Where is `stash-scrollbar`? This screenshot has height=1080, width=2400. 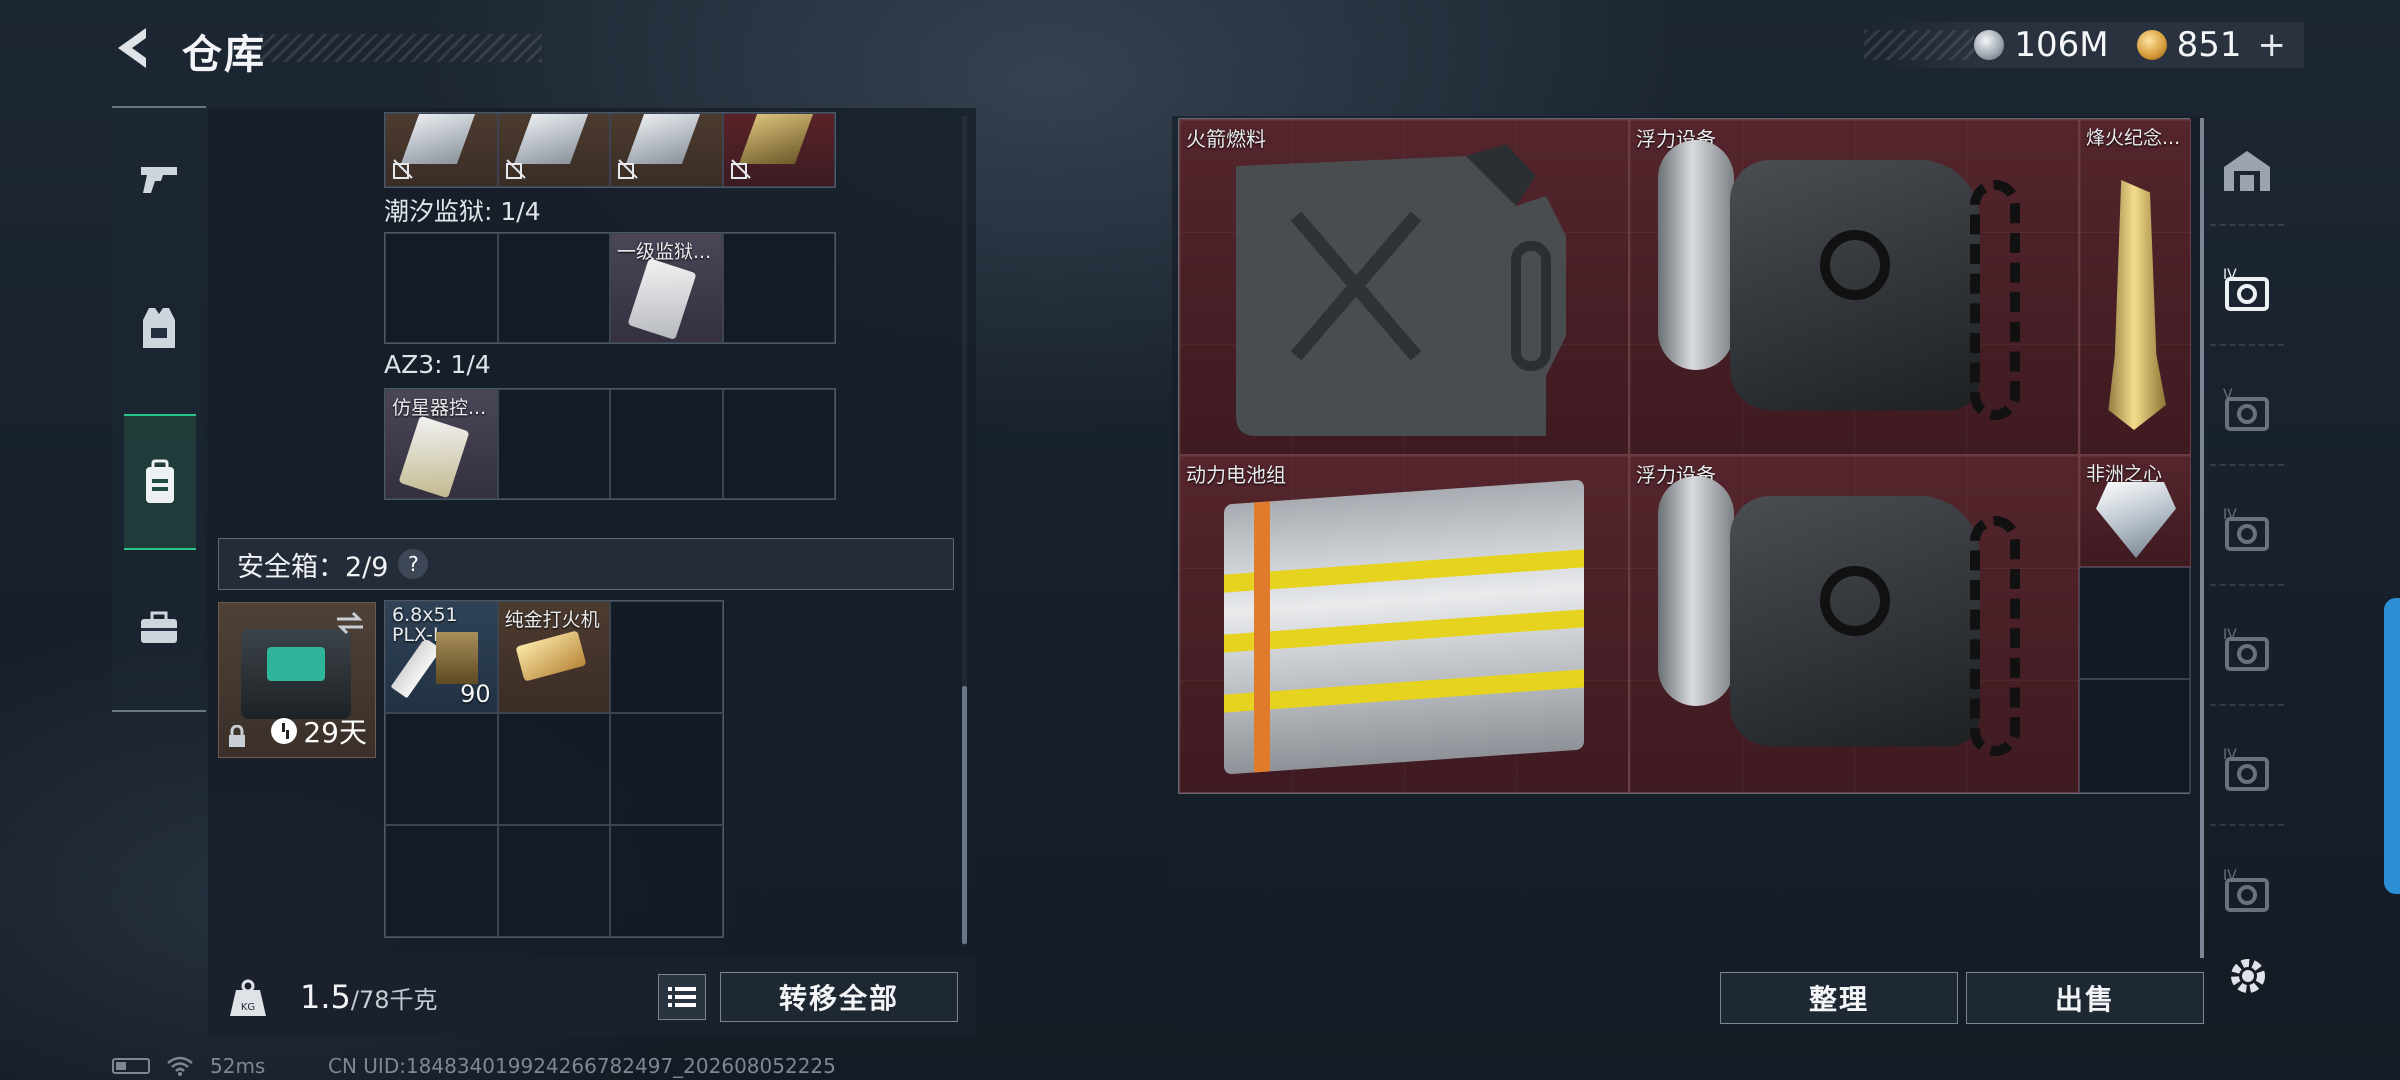
stash-scrollbar is located at coordinates (2202, 538).